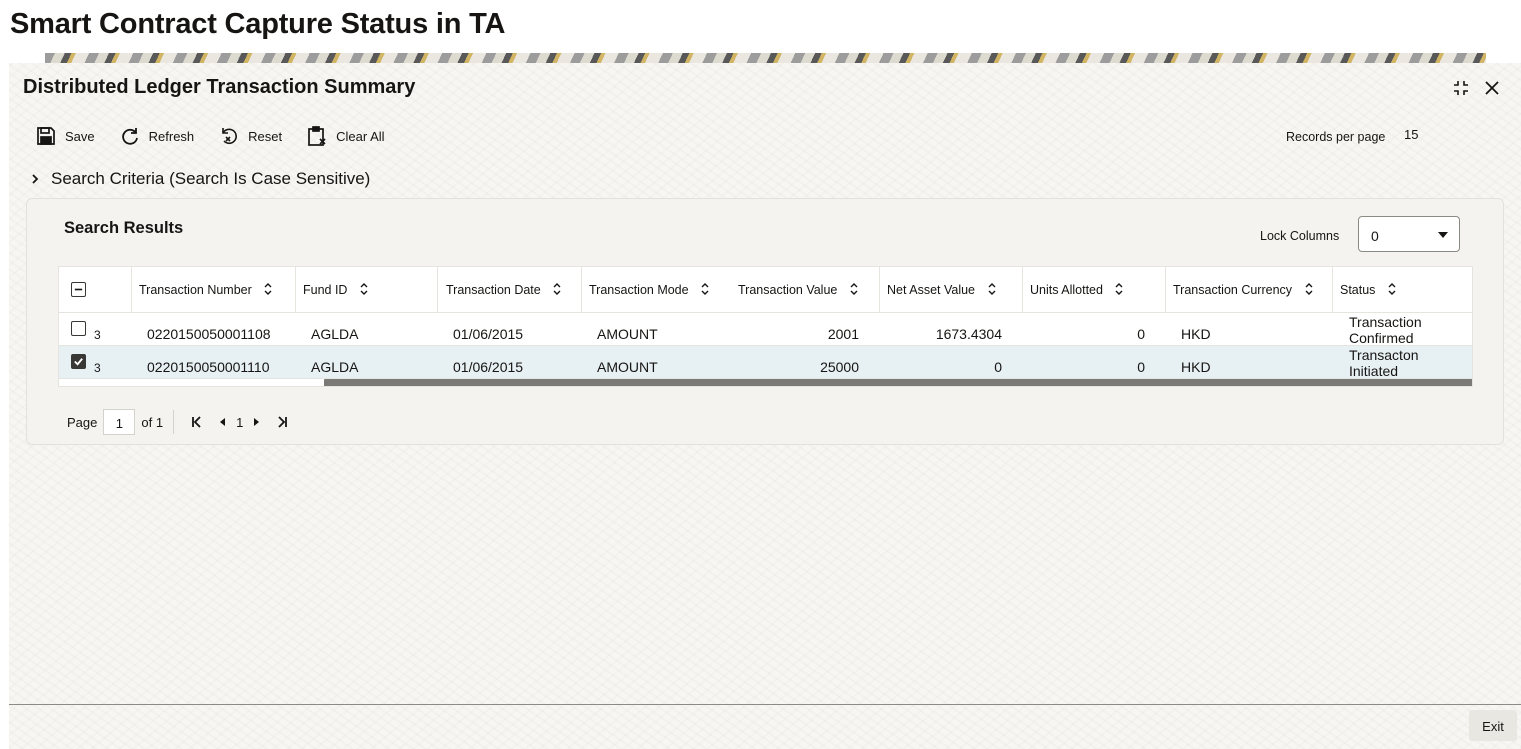 This screenshot has width=1521, height=749. Describe the element at coordinates (35, 179) in the screenshot. I see `chevron-right-icon` at that location.